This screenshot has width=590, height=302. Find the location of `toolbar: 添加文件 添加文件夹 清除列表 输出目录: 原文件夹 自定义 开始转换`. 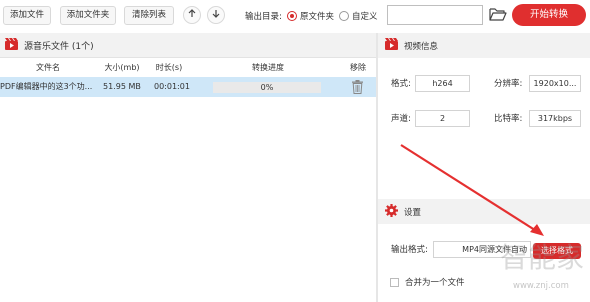

toolbar: 添加文件 添加文件夹 清除列表 输出目录: 原文件夹 自定义 开始转换 is located at coordinates (295, 16).